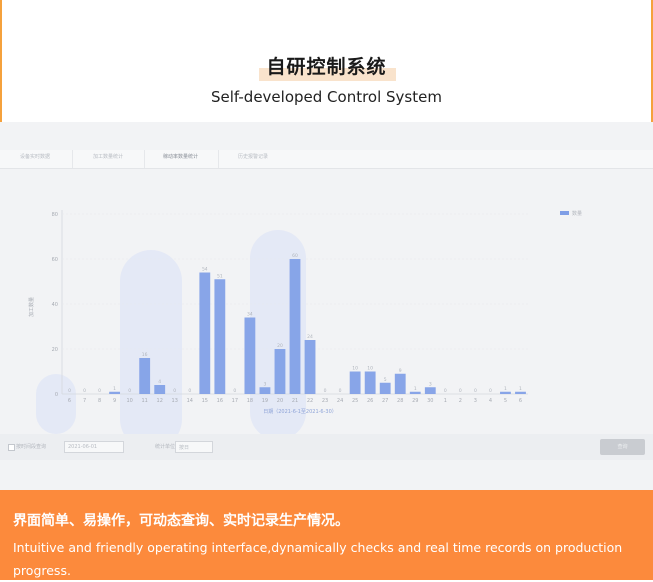 The width and height of the screenshot is (653, 582). Describe the element at coordinates (145, 355) in the screenshot. I see `chart-data-label: 16` at that location.